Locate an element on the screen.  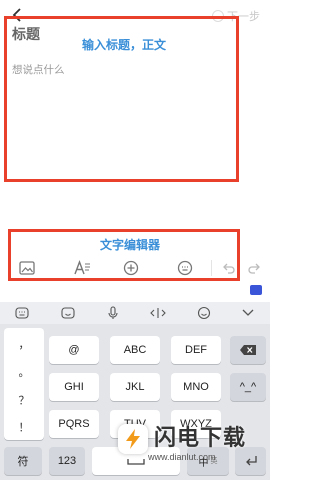
image-icon is located at coordinates (27, 268).